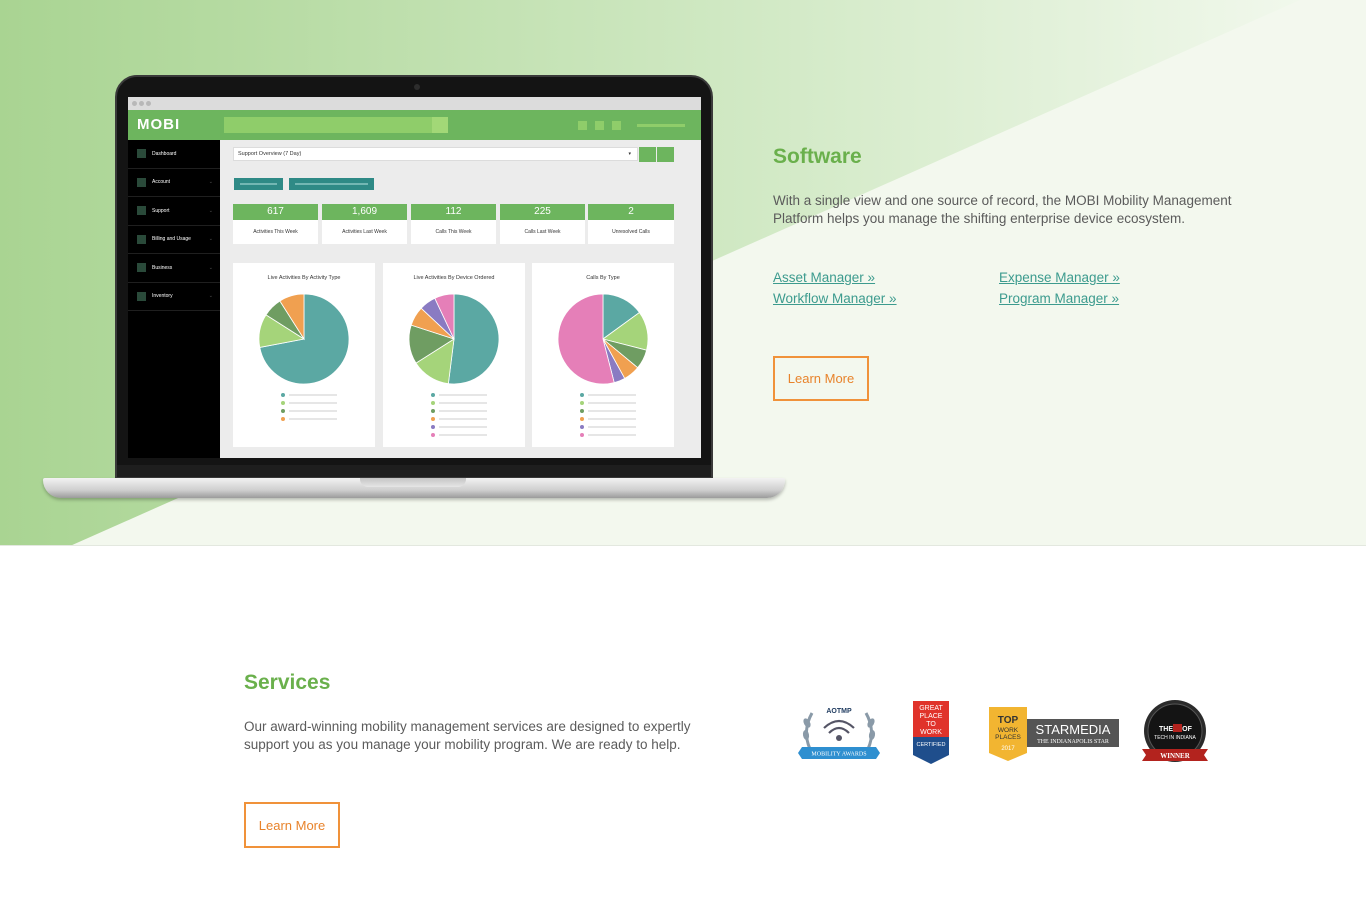  I want to click on stat-label: Unresolved Calls, so click(631, 232).